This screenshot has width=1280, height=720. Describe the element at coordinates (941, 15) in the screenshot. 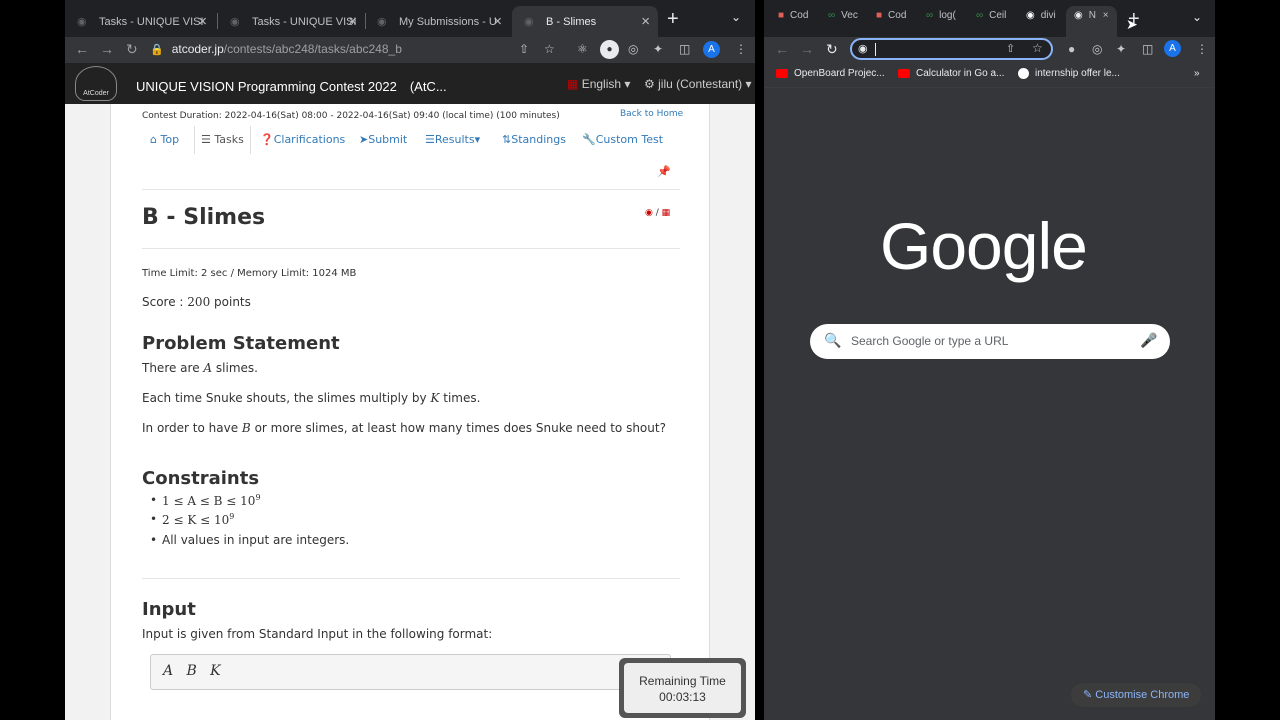

I see `tab-log: ∞ log(` at that location.